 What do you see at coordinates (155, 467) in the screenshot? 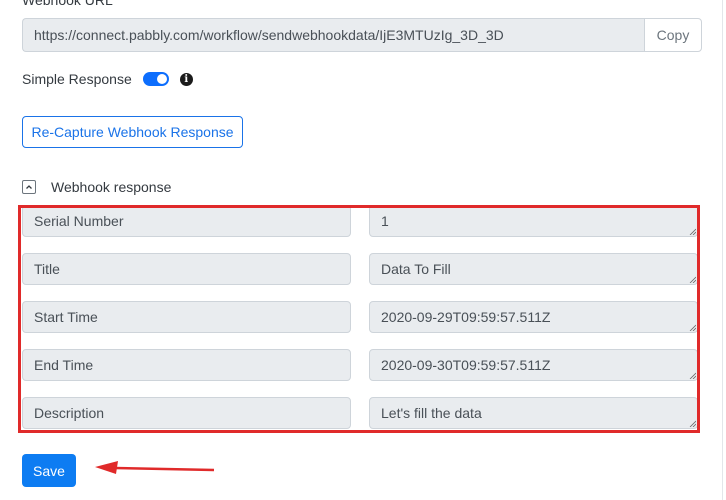
I see `arrow-annotation` at bounding box center [155, 467].